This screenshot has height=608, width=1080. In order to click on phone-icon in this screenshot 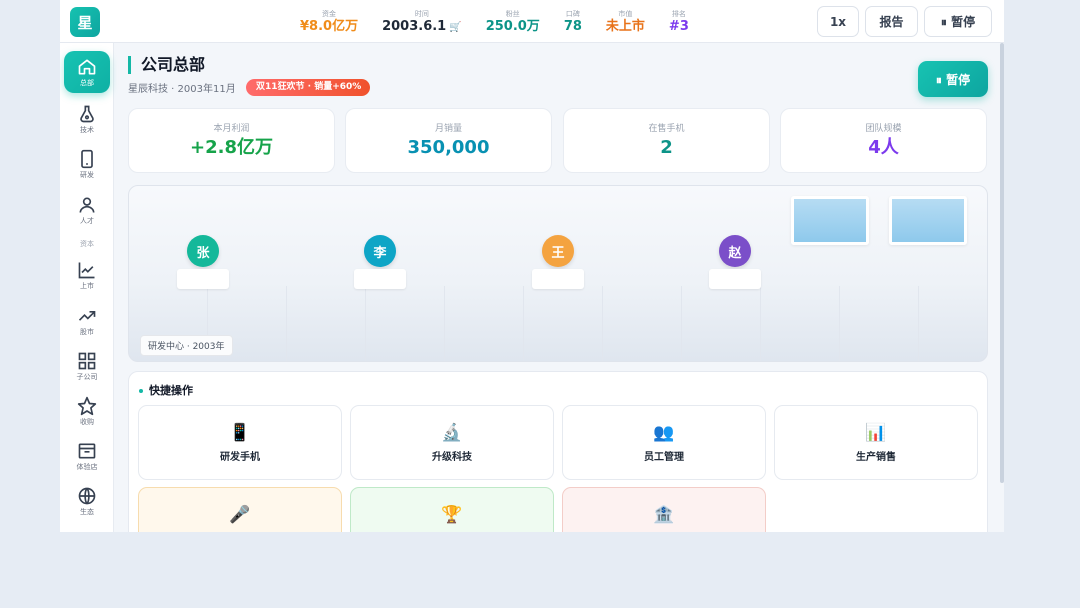, I will do `click(87, 159)`.